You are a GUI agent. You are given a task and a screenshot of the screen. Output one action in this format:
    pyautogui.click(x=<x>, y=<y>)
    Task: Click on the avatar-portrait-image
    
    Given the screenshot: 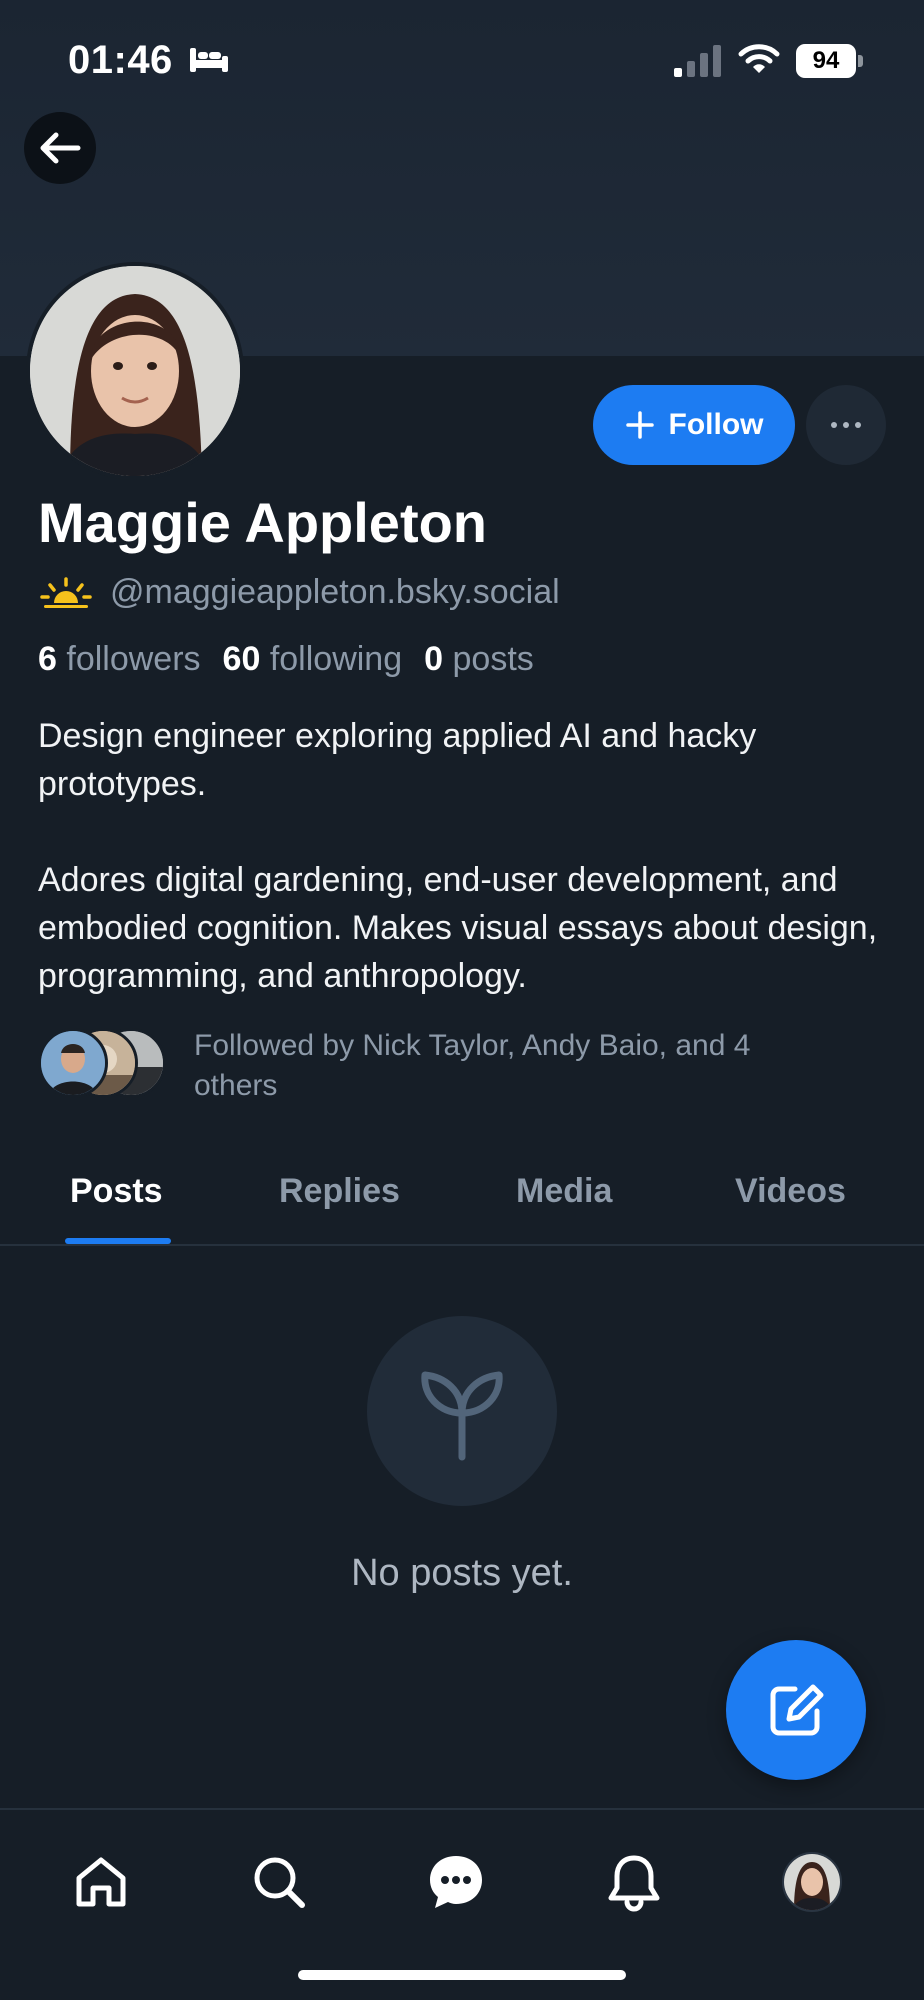 What is the action you would take?
    pyautogui.click(x=135, y=371)
    